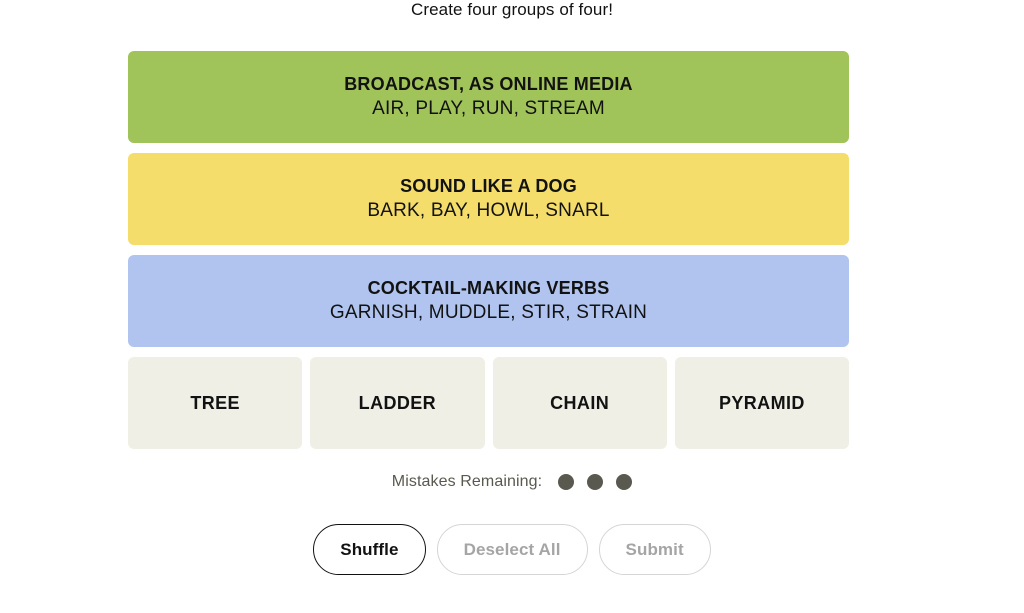 Image resolution: width=1024 pixels, height=613 pixels. Describe the element at coordinates (761, 403) in the screenshot. I see `tile-pyramid: PYRAMID` at that location.